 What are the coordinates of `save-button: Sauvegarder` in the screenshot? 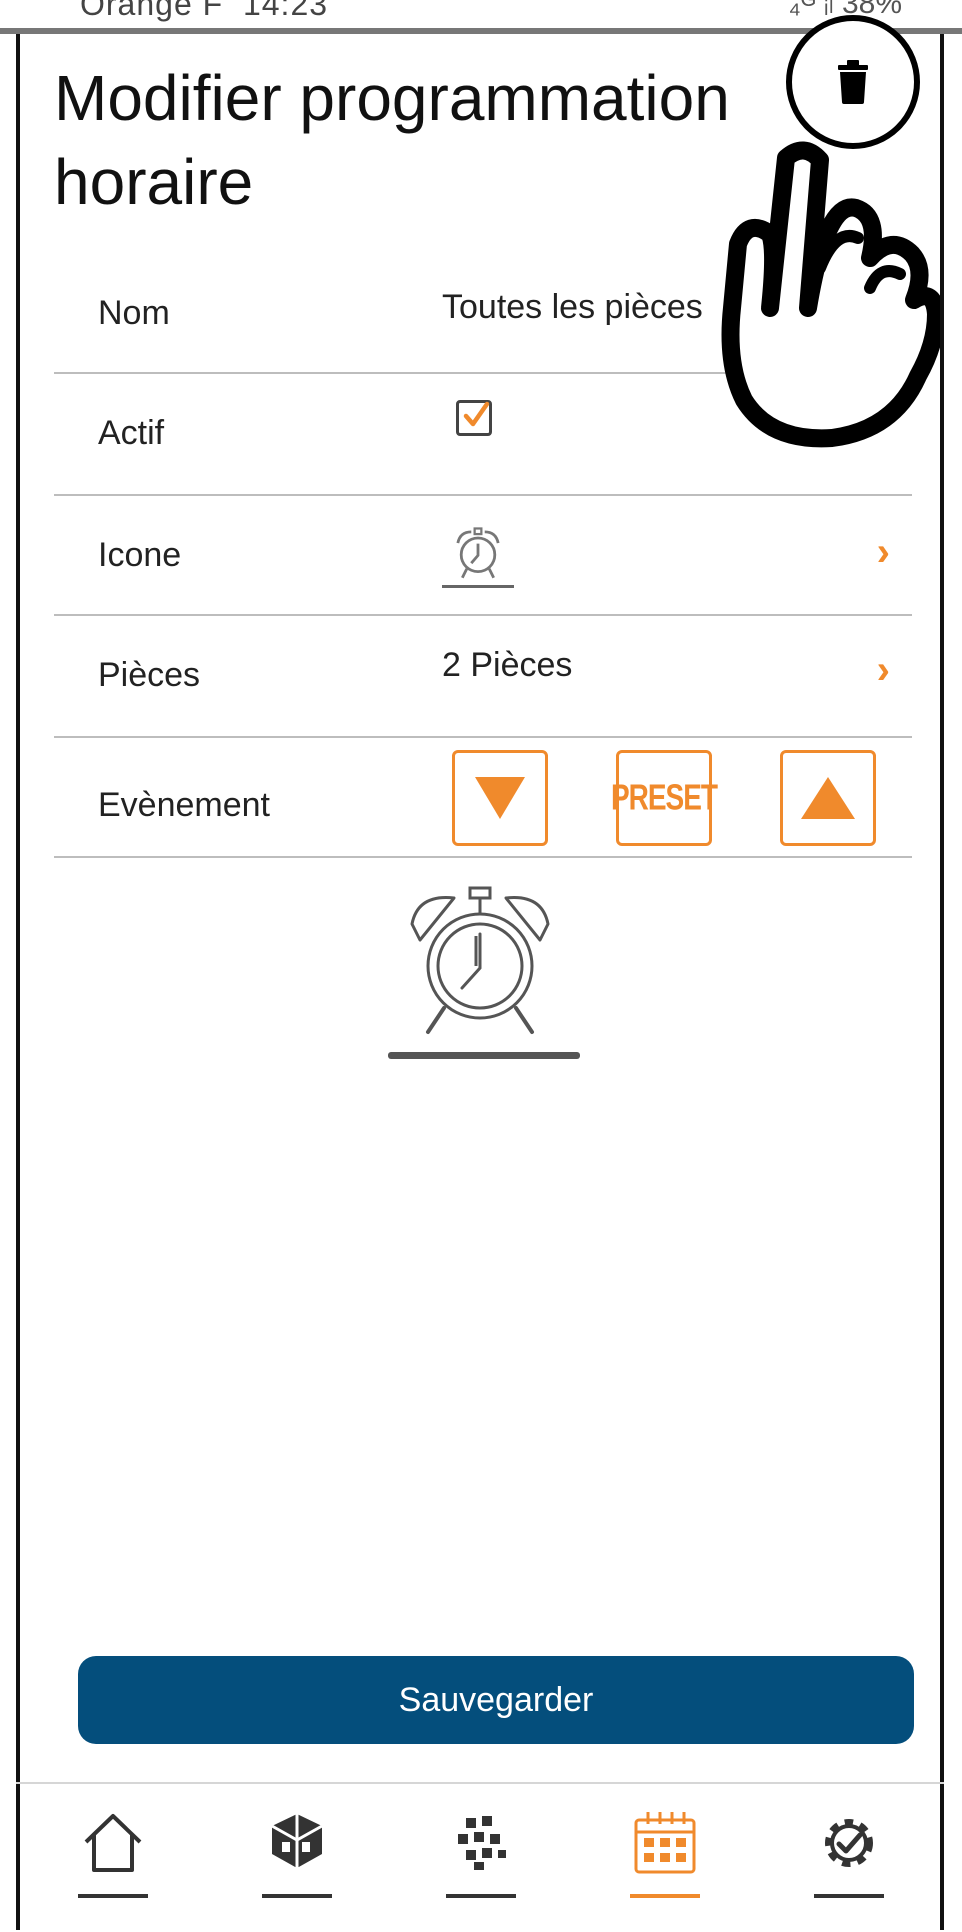 It's located at (496, 1700).